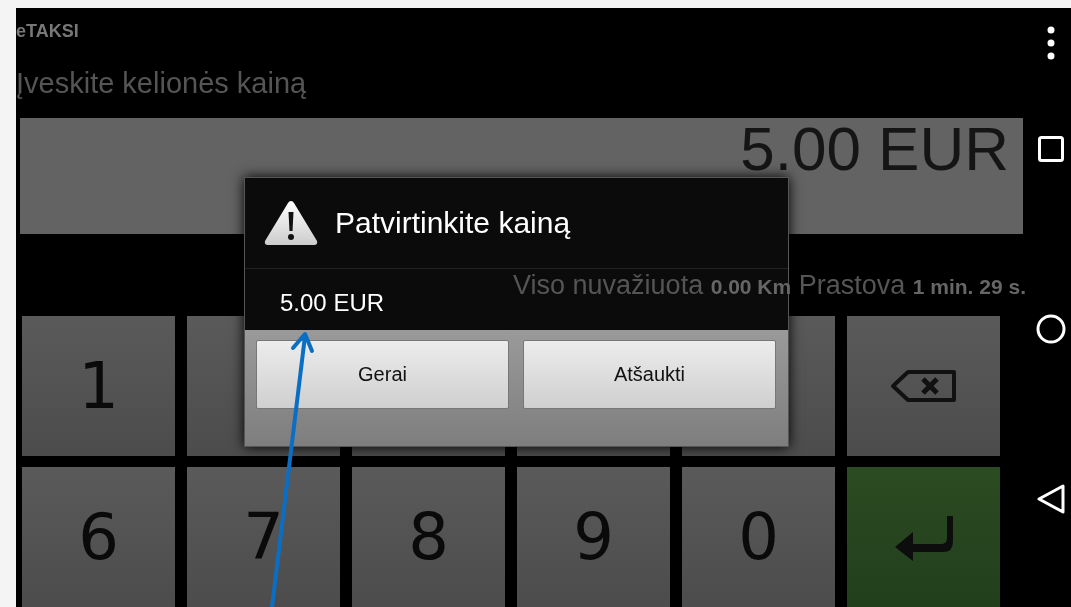  I want to click on warning-icon, so click(291, 223).